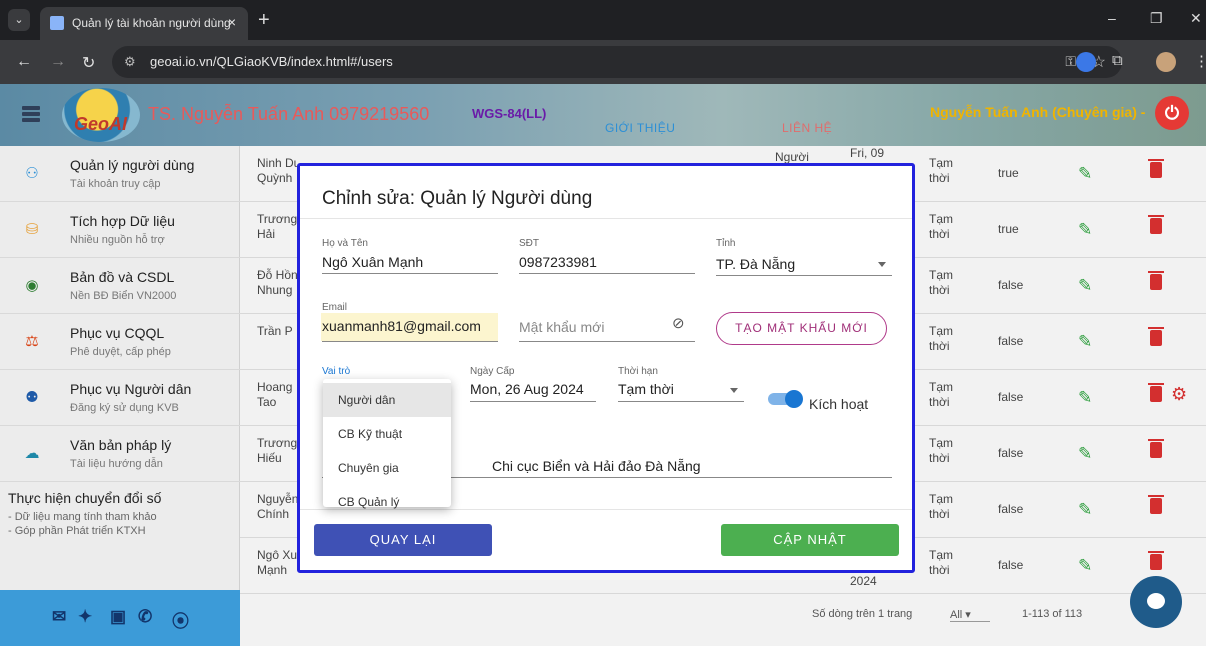 This screenshot has height=646, width=1206. Describe the element at coordinates (118, 617) in the screenshot. I see `linkedin-icon: ▣` at that location.